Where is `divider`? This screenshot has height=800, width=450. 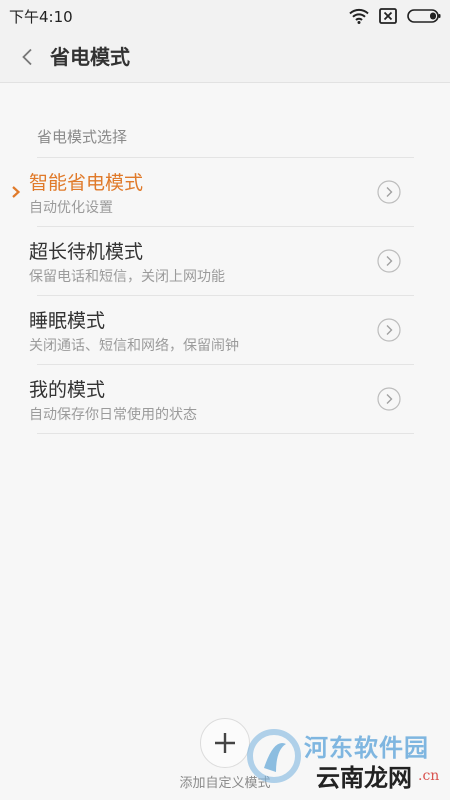 divider is located at coordinates (225, 433).